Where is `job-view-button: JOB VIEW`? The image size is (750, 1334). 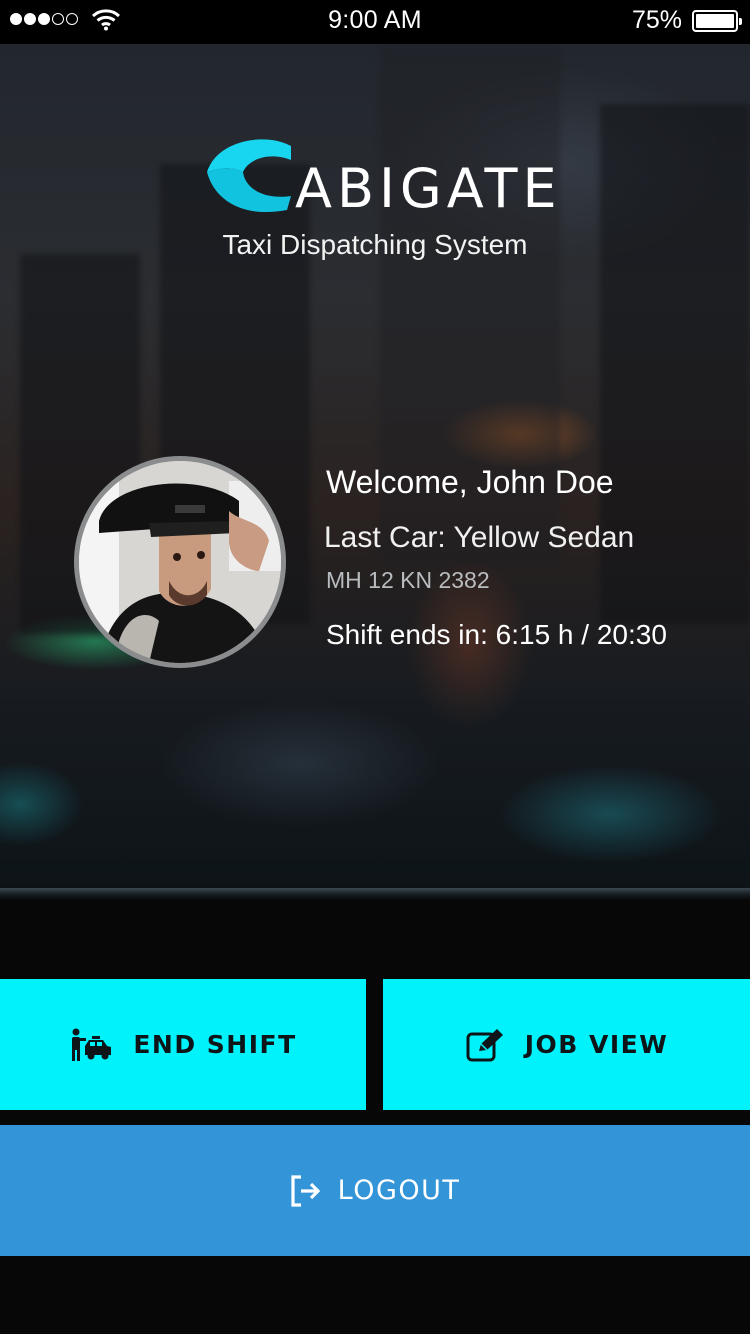
job-view-button: JOB VIEW is located at coordinates (566, 1044).